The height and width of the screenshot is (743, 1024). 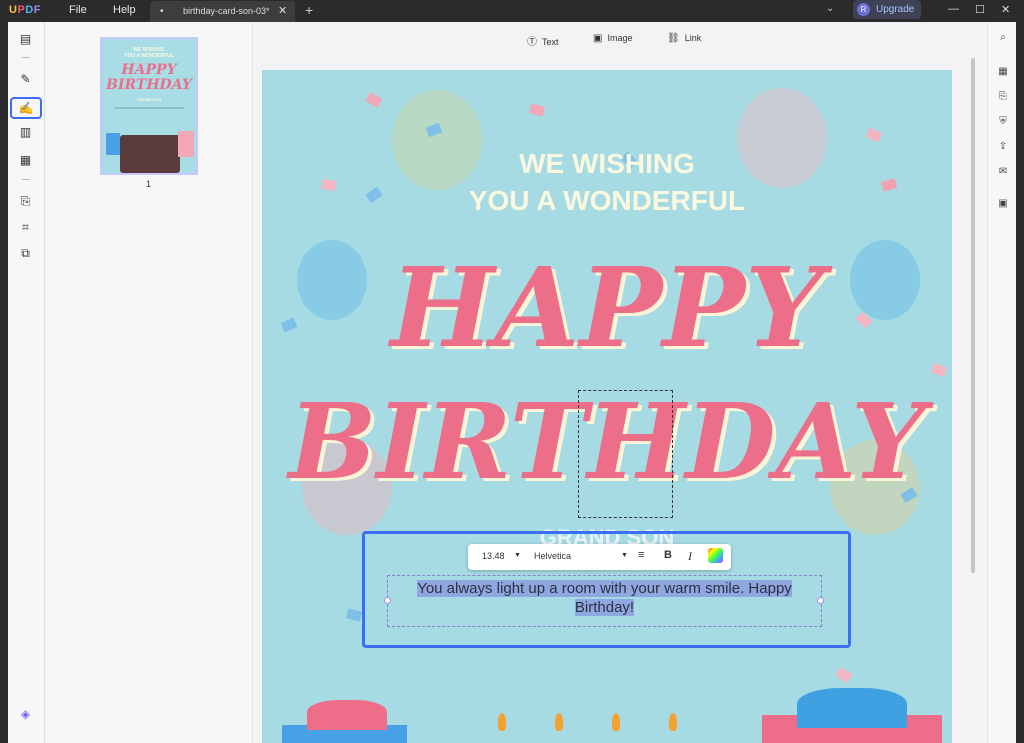 I want to click on text-block-outline, so click(x=625, y=454).